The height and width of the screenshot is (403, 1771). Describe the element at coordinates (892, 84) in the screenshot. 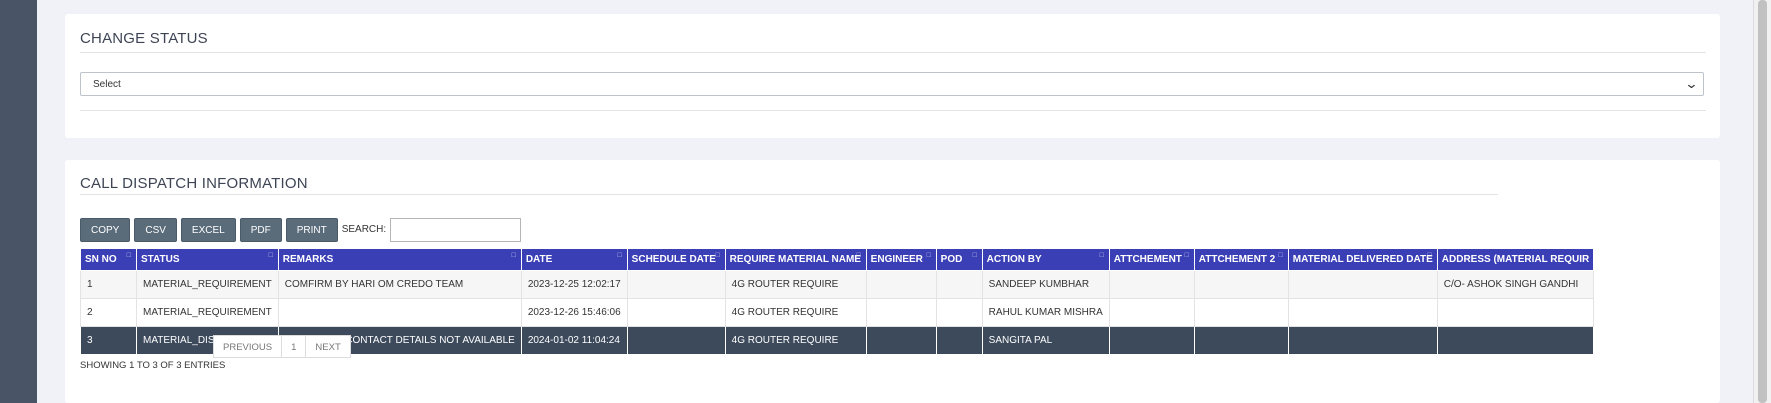

I see `status-select: Select ⌄` at that location.